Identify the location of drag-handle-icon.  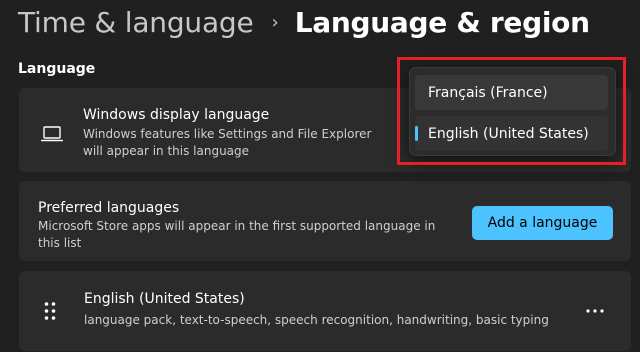
(50, 311).